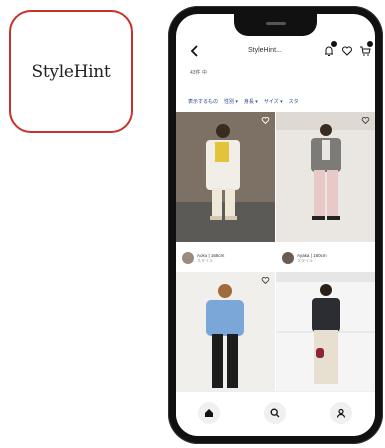 The height and width of the screenshot is (448, 385). I want to click on home-icon, so click(209, 413).